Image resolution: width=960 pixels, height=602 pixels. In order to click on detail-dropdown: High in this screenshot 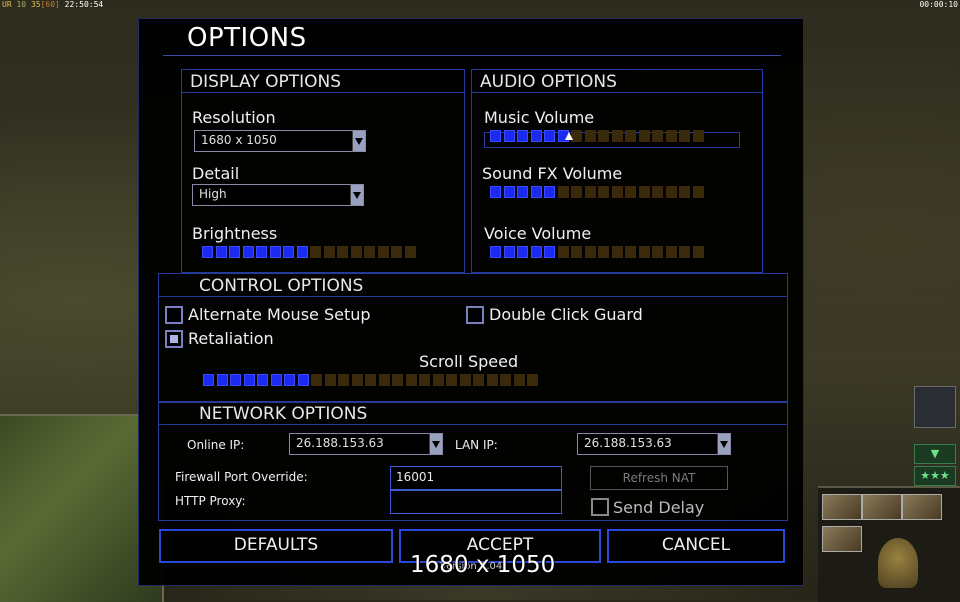, I will do `click(278, 195)`.